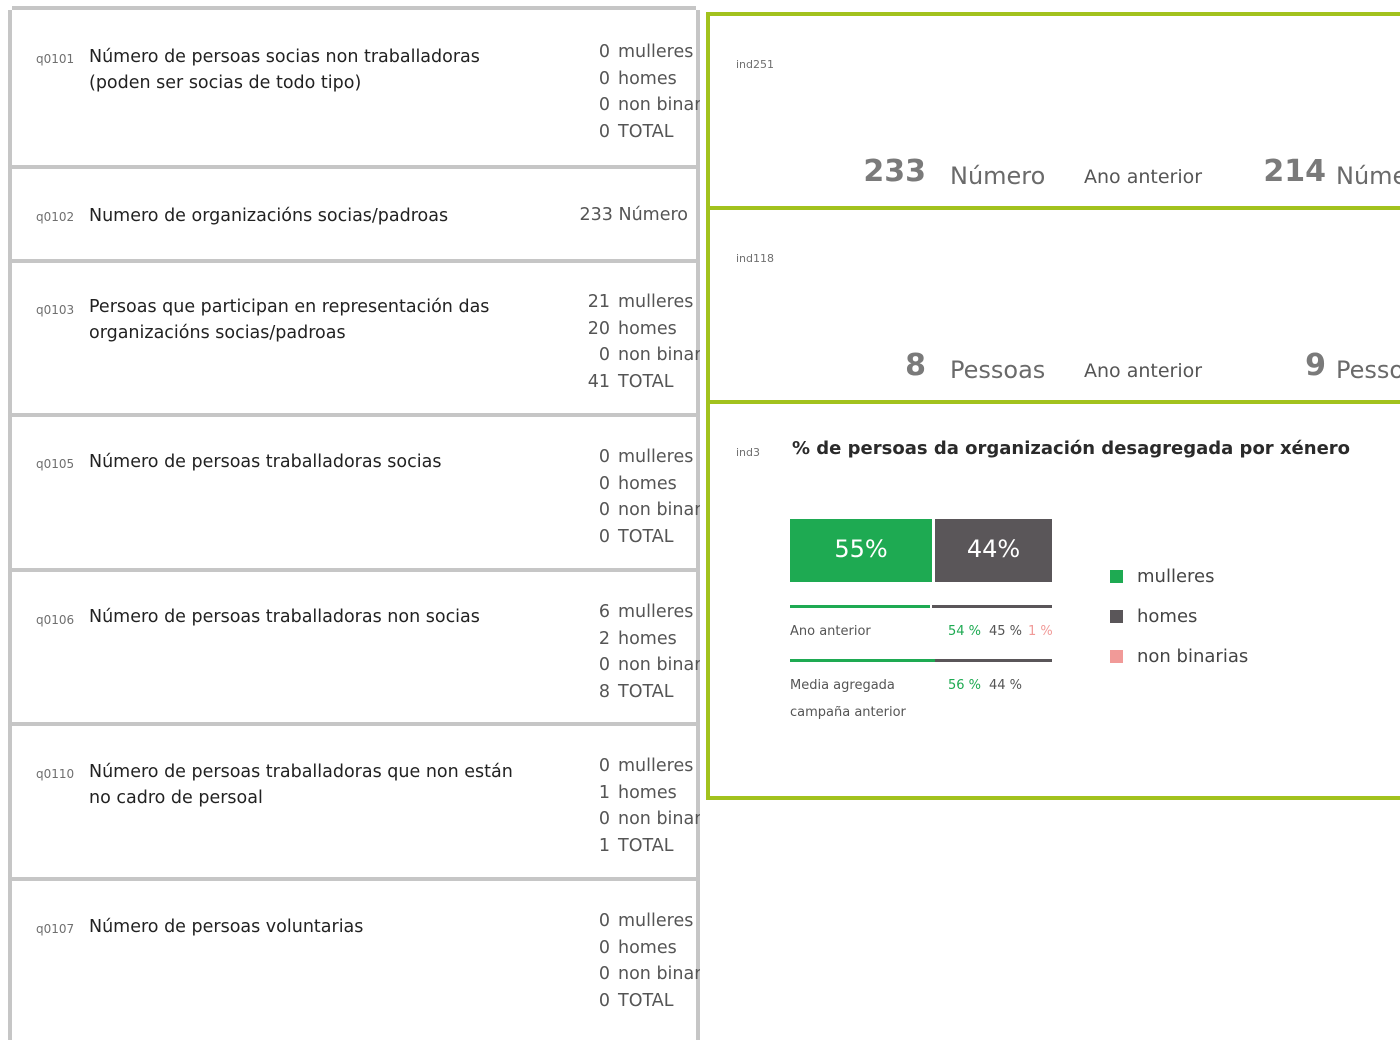 The height and width of the screenshot is (1047, 1400). What do you see at coordinates (604, 691) in the screenshot?
I see `value: 8` at bounding box center [604, 691].